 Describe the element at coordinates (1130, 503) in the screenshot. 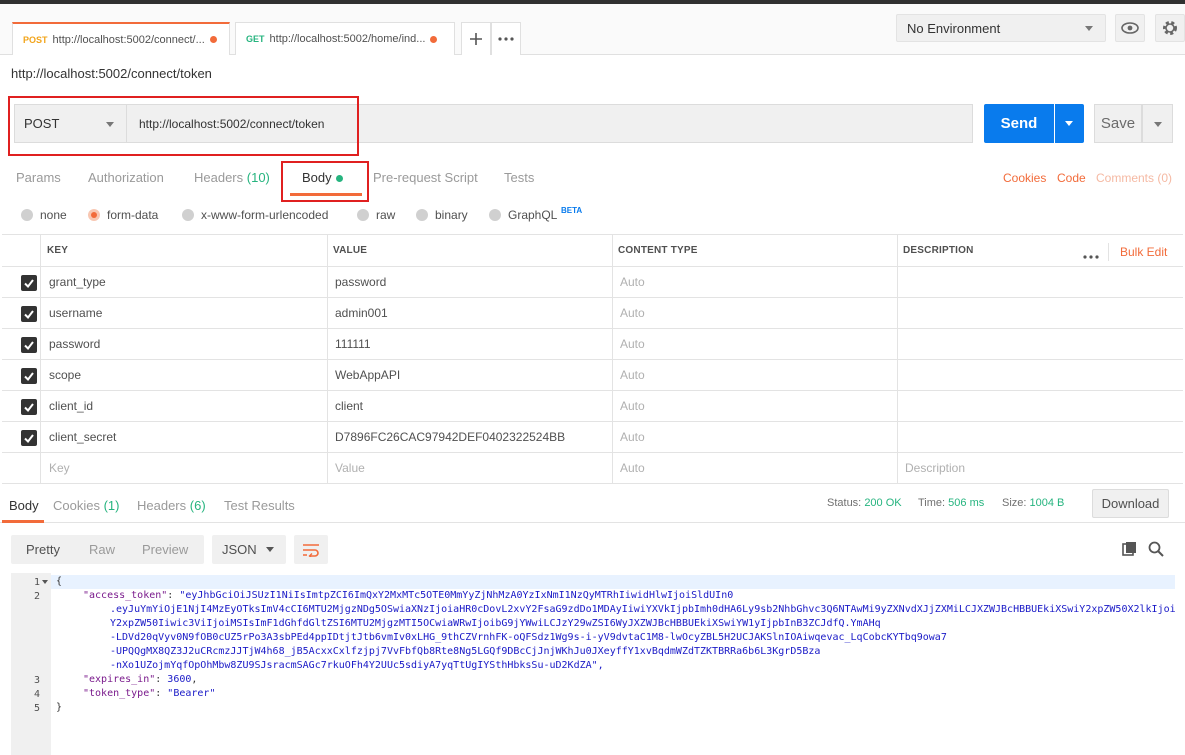

I see `download-button: Download` at that location.